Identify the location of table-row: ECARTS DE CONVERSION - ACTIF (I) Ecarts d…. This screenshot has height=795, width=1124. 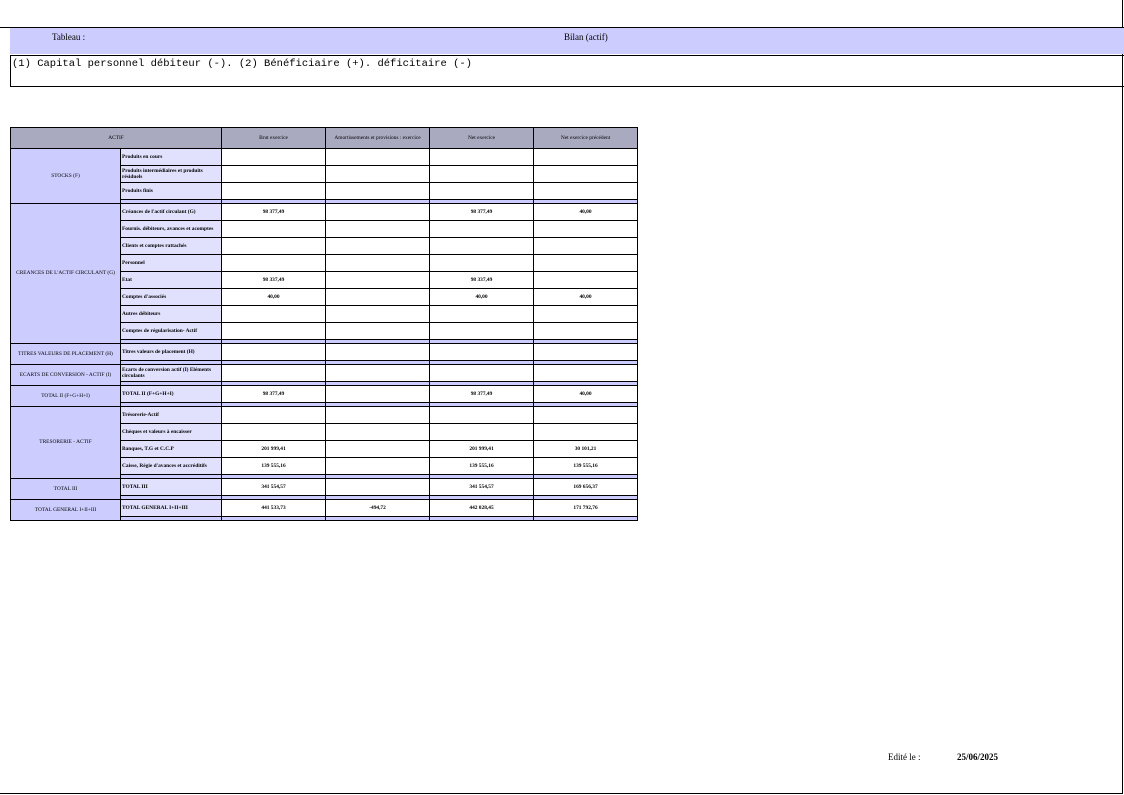
(324, 375).